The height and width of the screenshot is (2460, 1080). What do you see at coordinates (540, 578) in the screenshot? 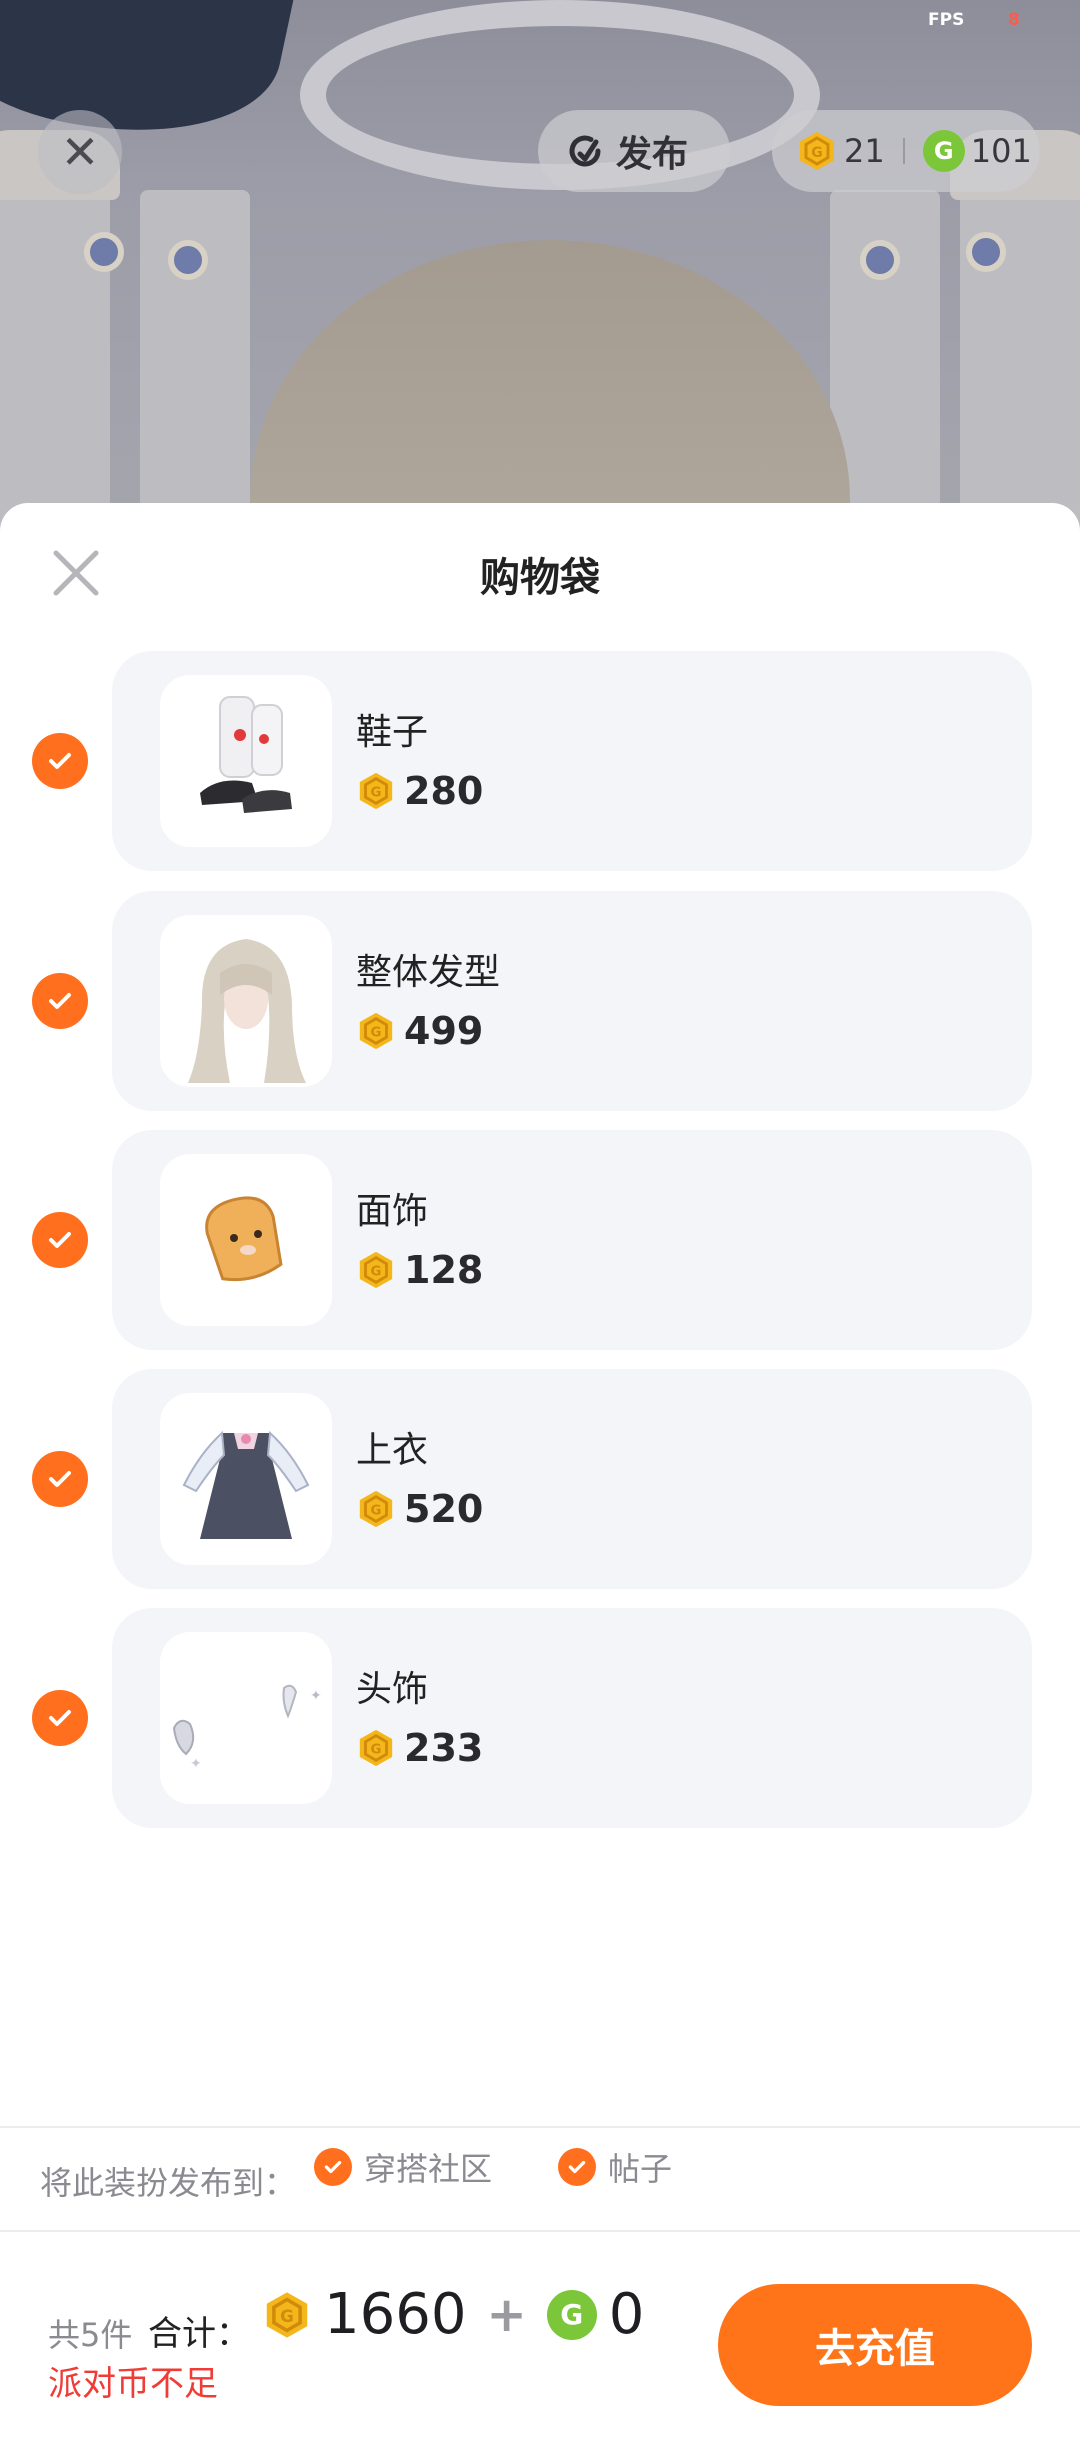
I see `sheet-title: 购物袋` at bounding box center [540, 578].